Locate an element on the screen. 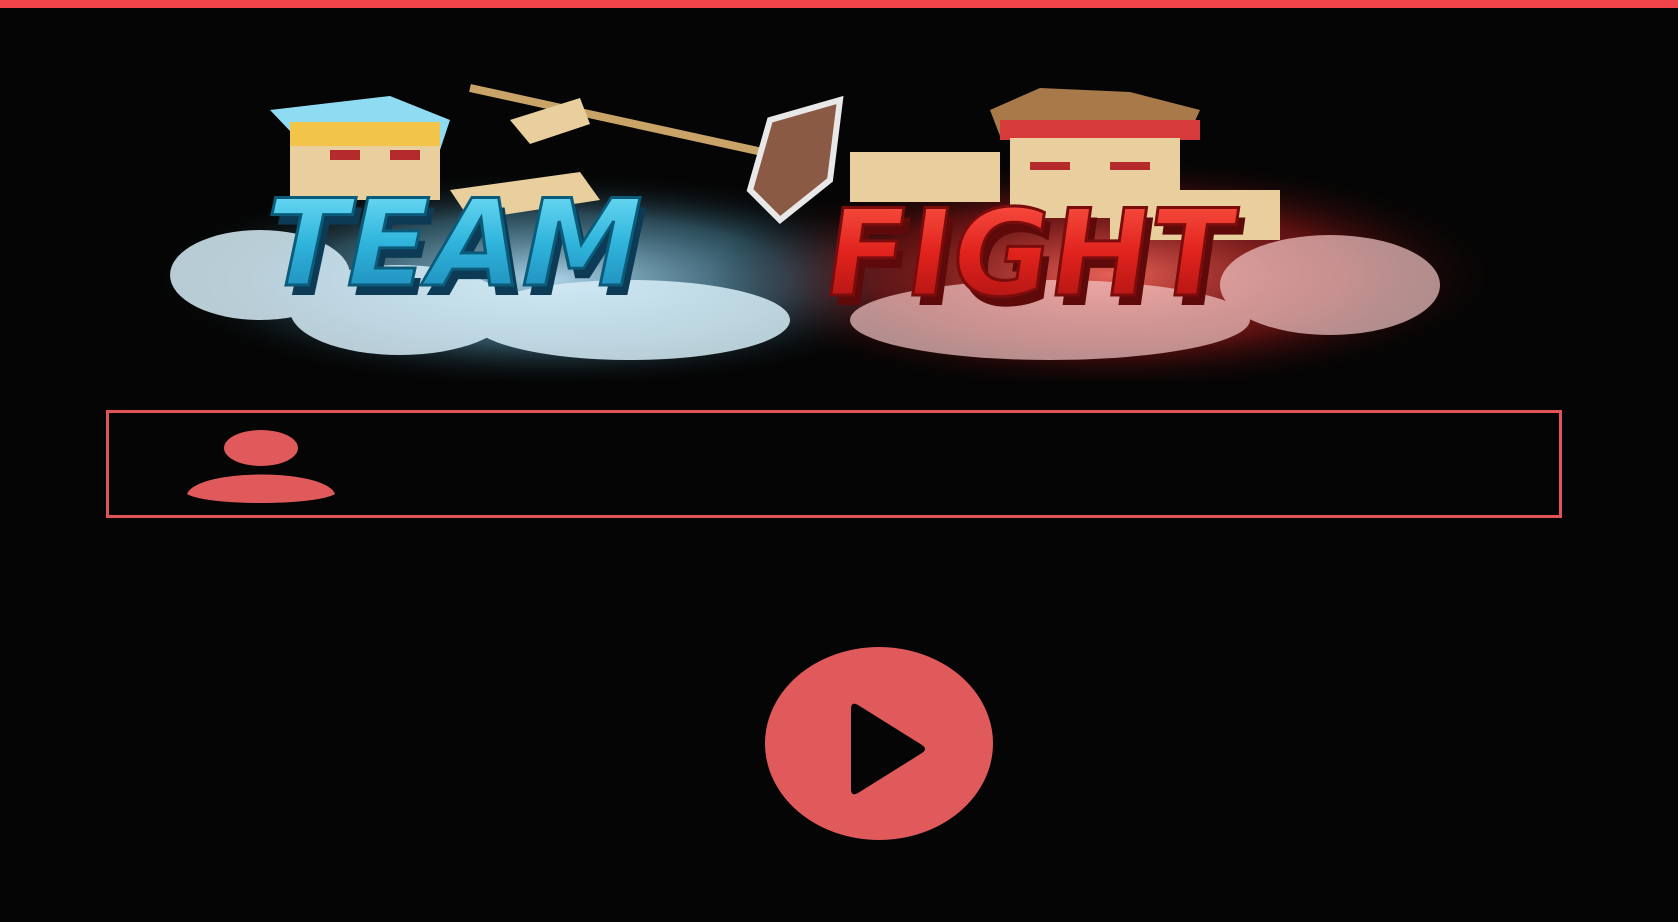 This screenshot has width=1678, height=922. logo-word-fight: FIGHT FIGHT is located at coordinates (1031, 258).